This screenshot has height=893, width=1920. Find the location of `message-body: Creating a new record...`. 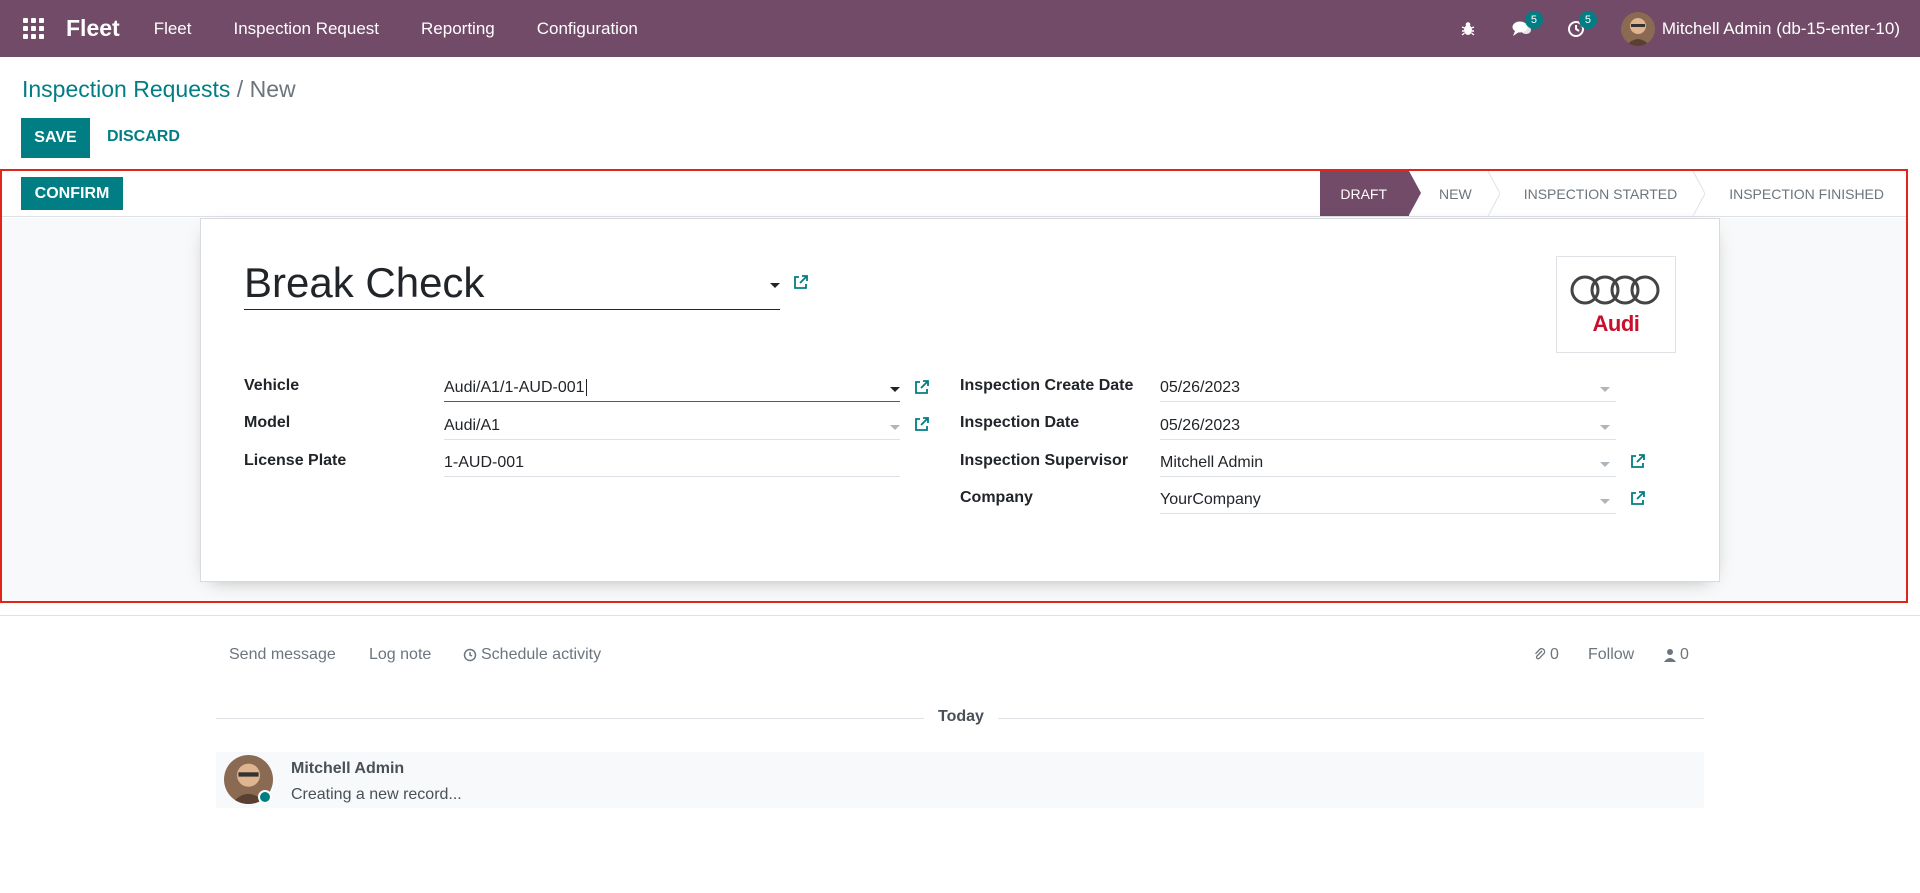

message-body: Creating a new record... is located at coordinates (376, 794).